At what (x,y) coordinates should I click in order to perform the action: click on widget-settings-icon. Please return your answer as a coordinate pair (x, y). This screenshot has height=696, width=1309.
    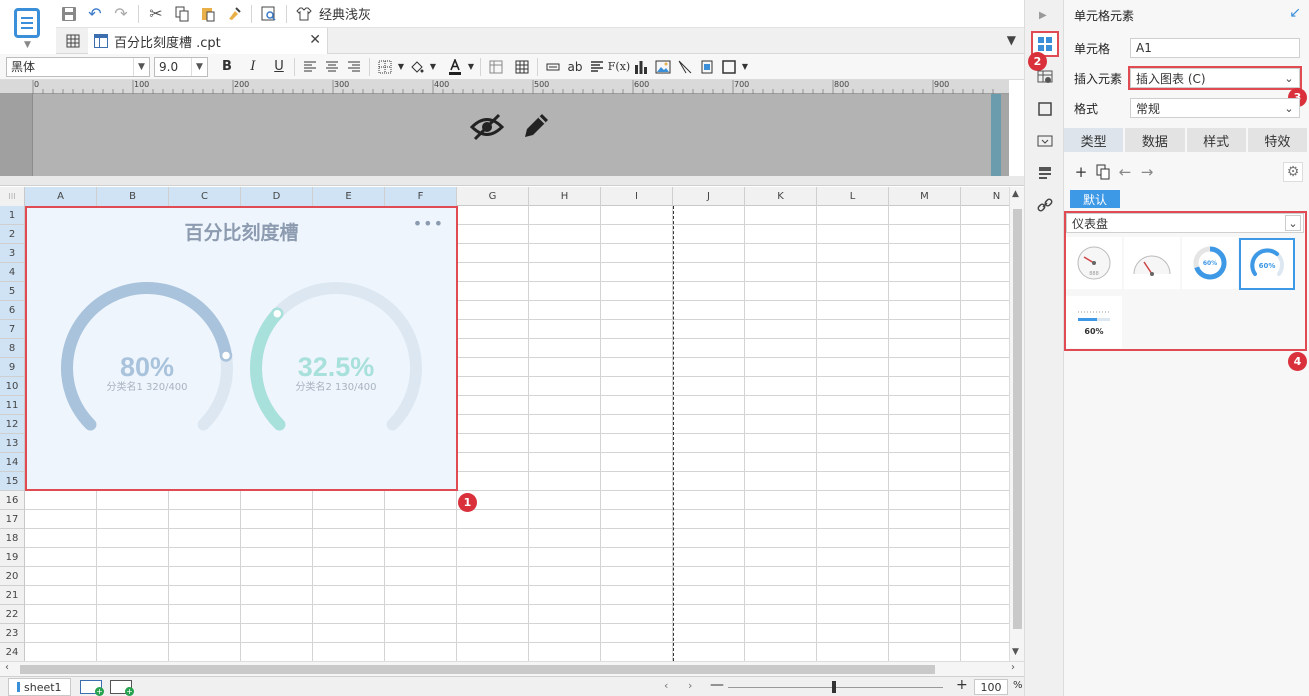
    Looking at the image, I should click on (1045, 109).